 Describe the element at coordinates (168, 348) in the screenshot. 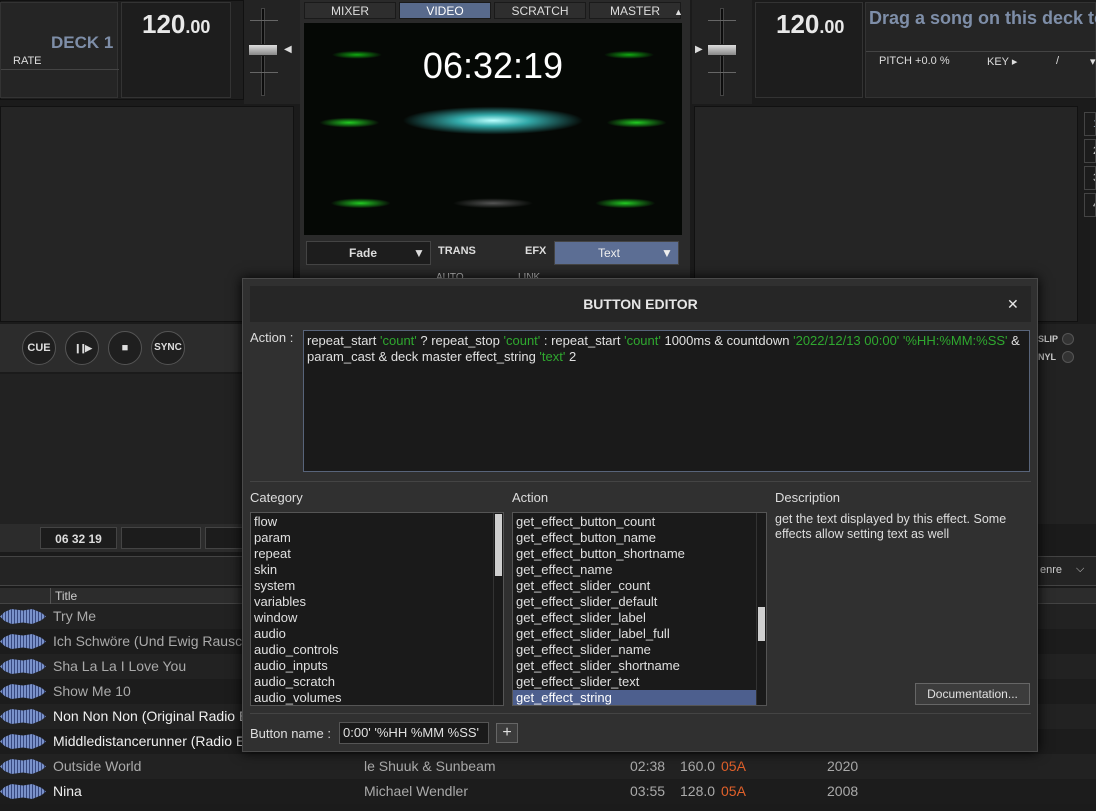

I see `sync-button: SYNC` at that location.